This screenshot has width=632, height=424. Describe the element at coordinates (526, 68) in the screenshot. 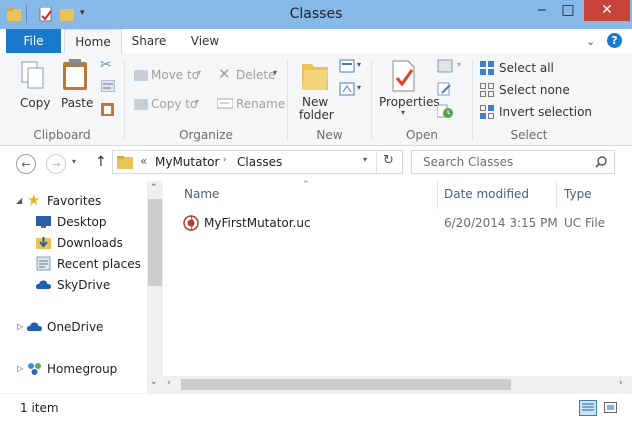

I see `select-all-button: Select all` at that location.